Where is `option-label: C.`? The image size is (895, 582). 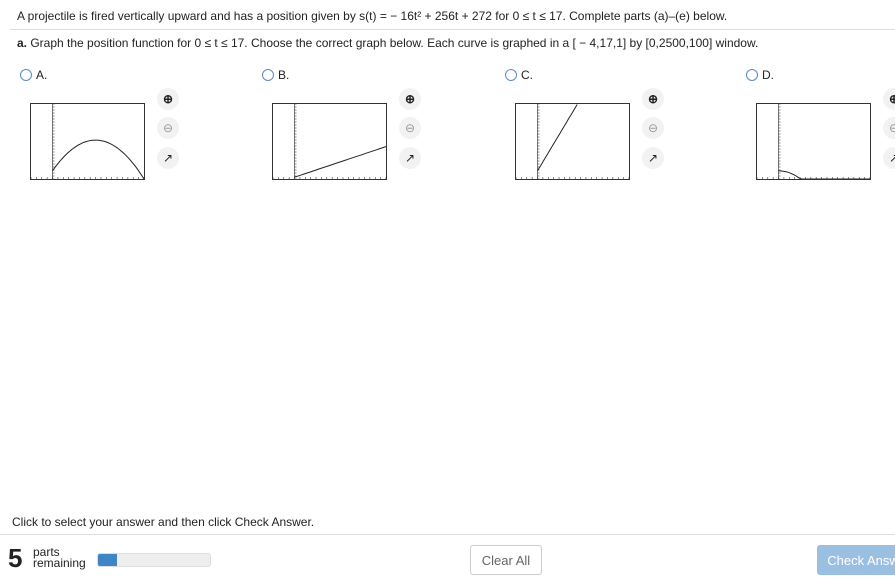 option-label: C. is located at coordinates (527, 75).